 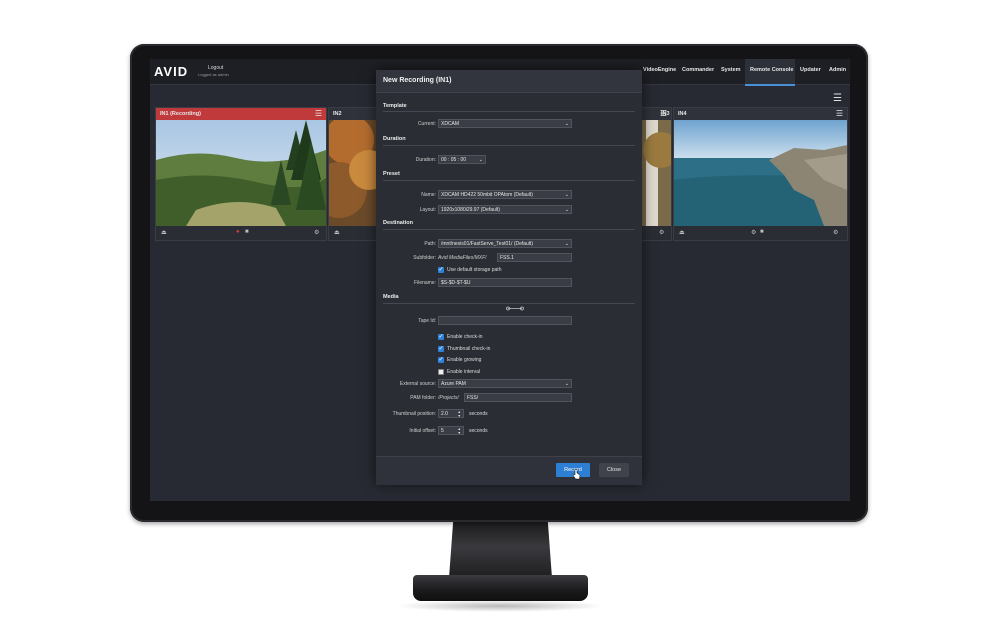 What do you see at coordinates (395, 106) in the screenshot?
I see `section-template: Template` at bounding box center [395, 106].